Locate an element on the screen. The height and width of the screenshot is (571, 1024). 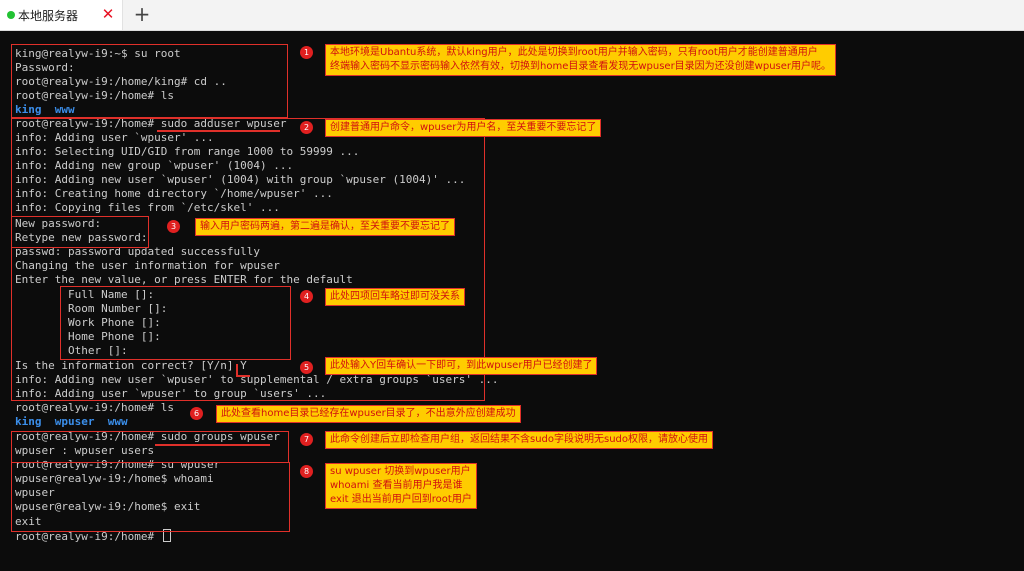
connection-status-dot-icon is located at coordinates (11, 15).